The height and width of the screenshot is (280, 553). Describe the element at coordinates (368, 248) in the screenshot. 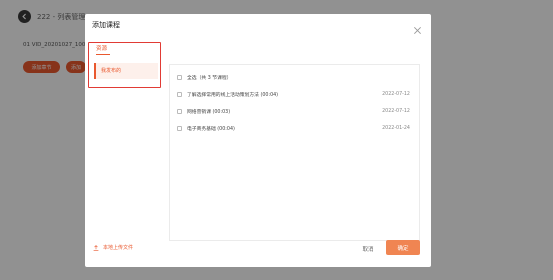

I see `cancel-button: 取消` at that location.